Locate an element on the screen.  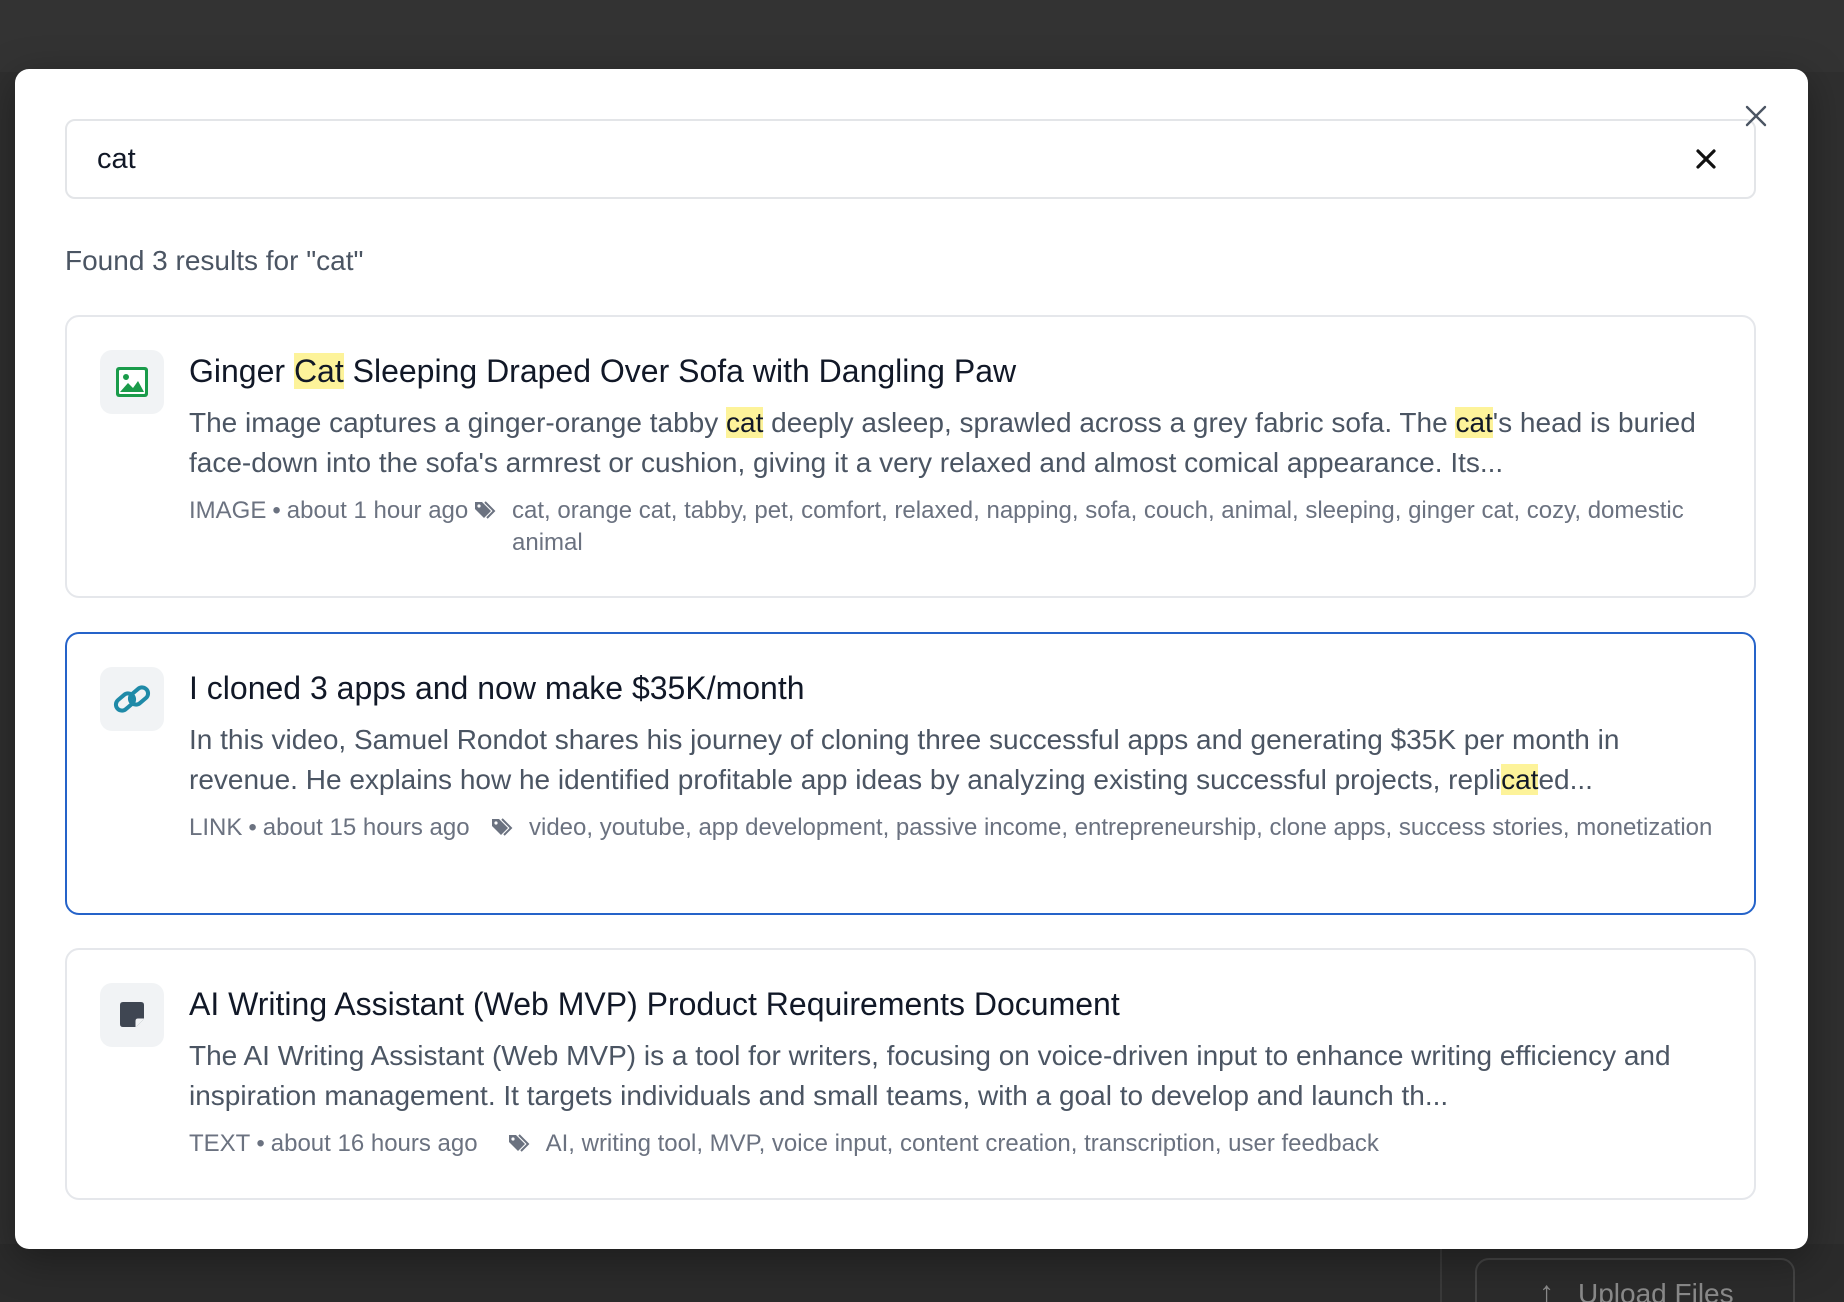
search-box is located at coordinates (910, 159).